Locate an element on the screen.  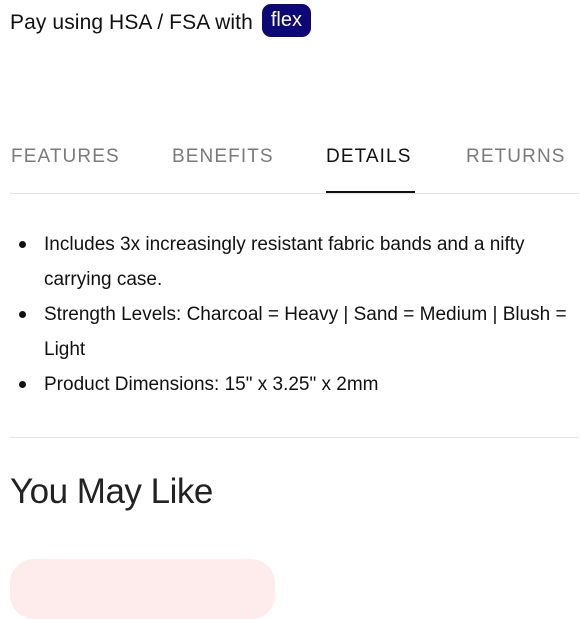
recommended-product-card is located at coordinates (142, 589).